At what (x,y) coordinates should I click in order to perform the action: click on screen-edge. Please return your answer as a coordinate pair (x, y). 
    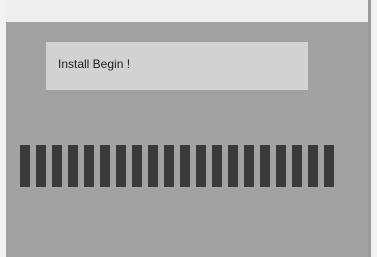
    Looking at the image, I should click on (369, 128).